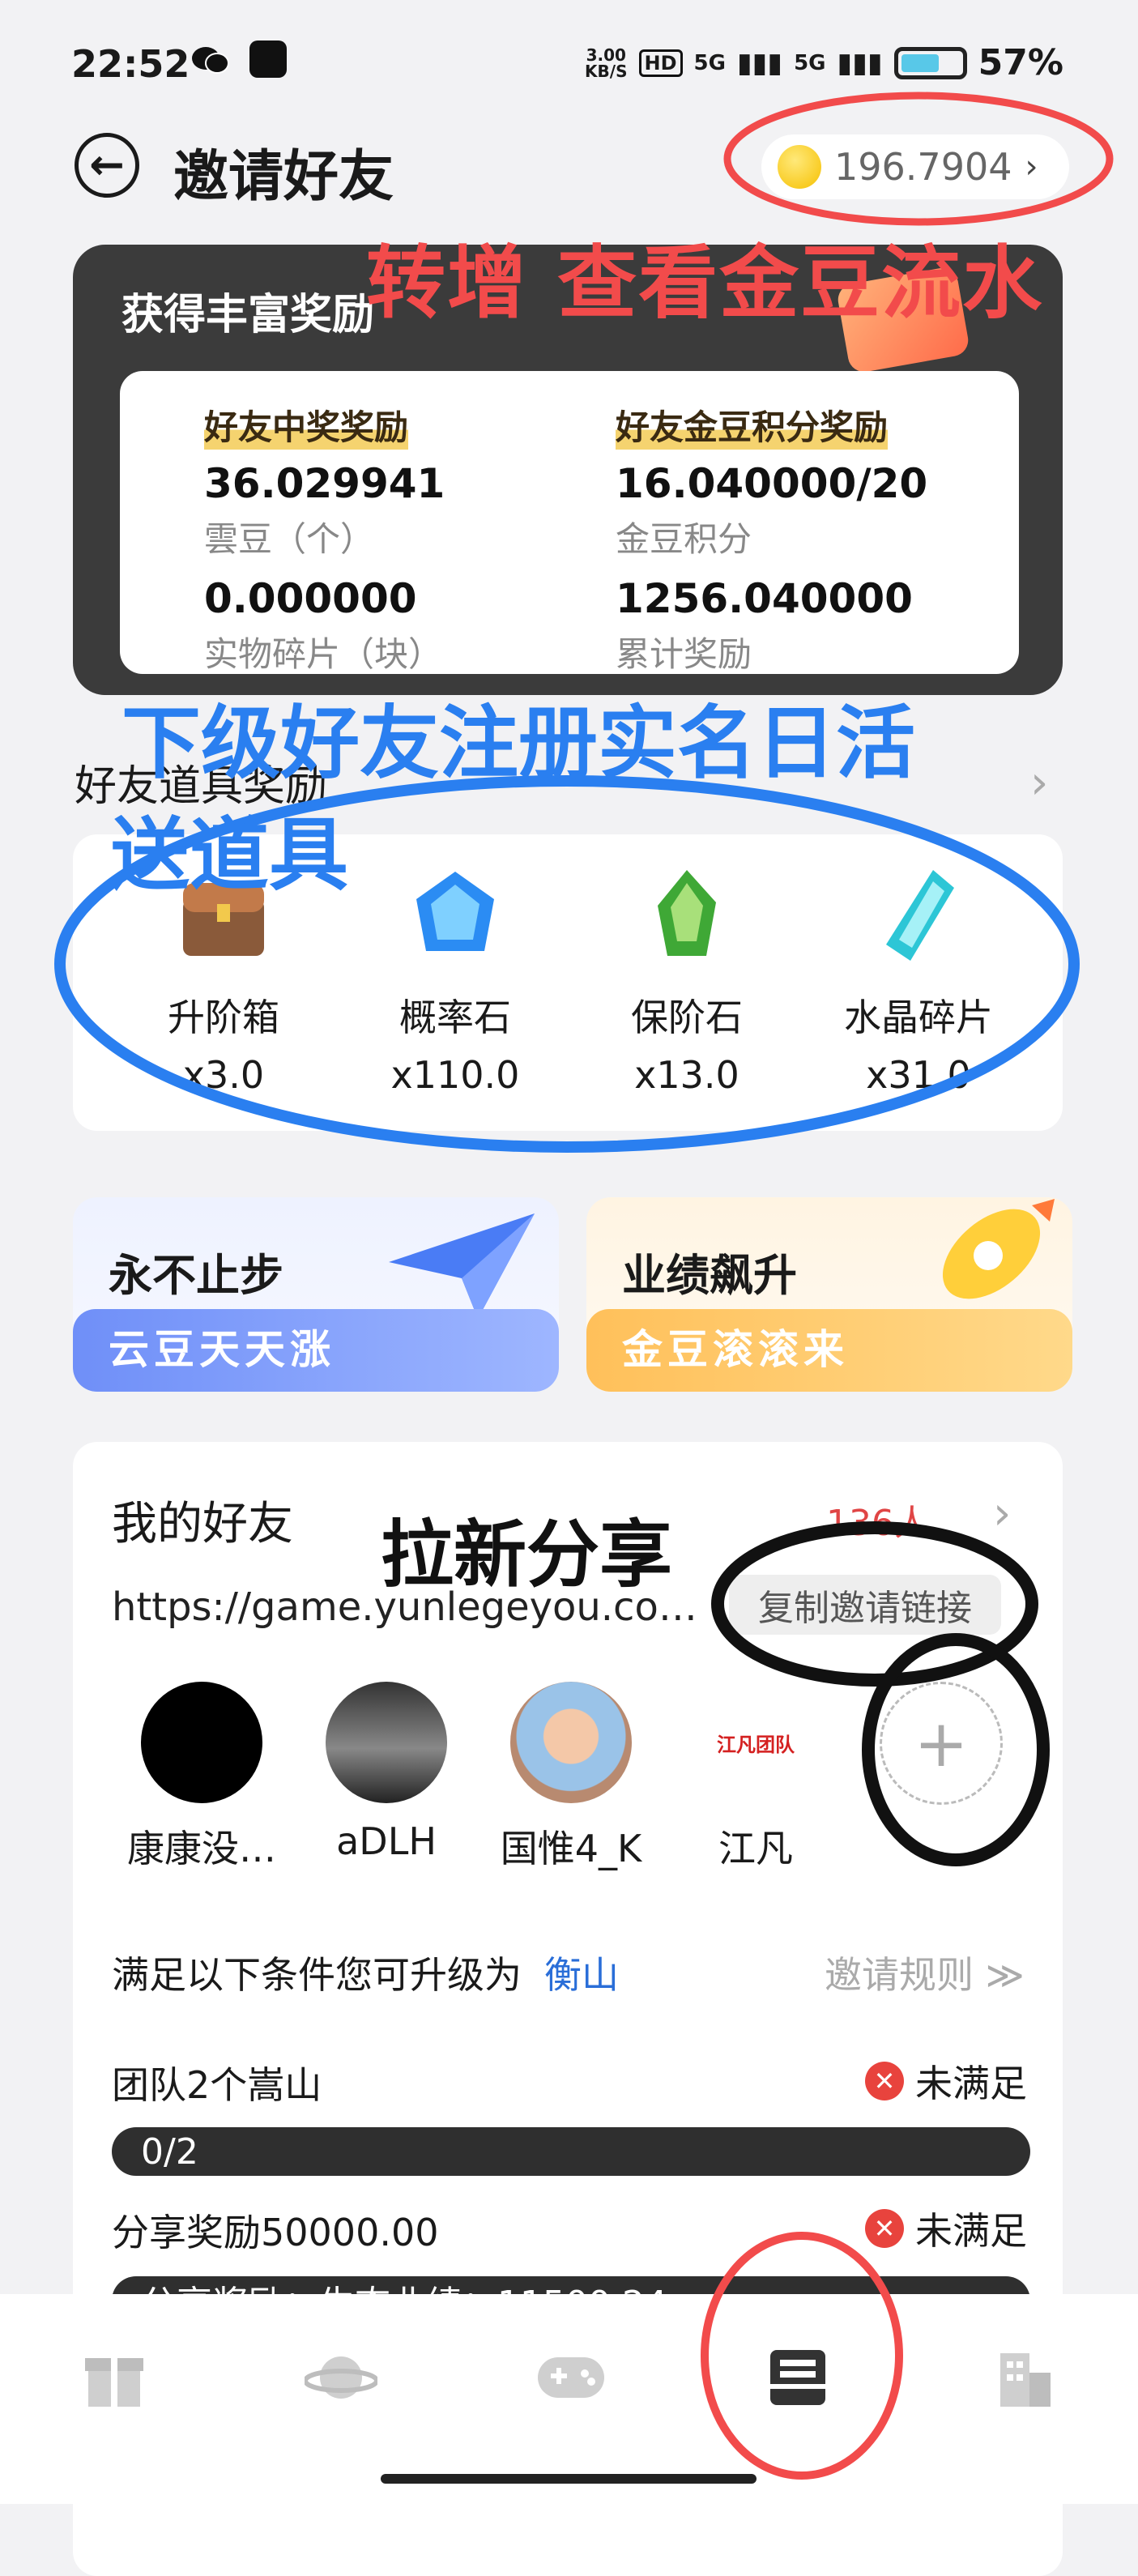  I want to click on signal-5g-1: 5G, so click(709, 63).